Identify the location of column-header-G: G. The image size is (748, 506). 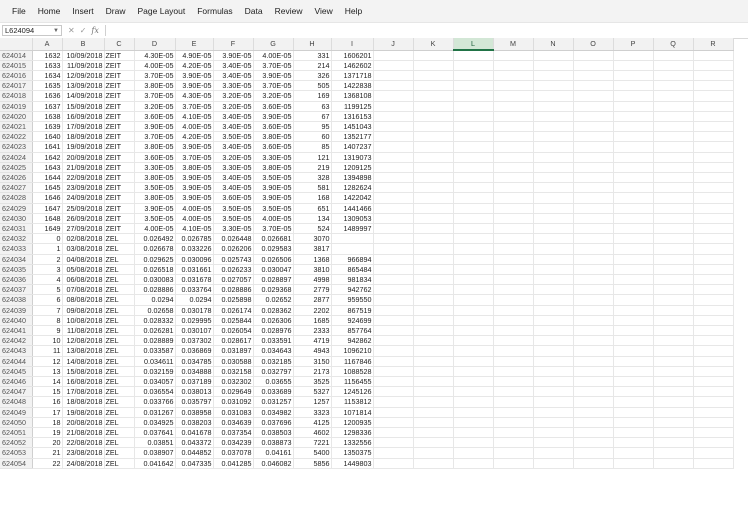
(273, 44).